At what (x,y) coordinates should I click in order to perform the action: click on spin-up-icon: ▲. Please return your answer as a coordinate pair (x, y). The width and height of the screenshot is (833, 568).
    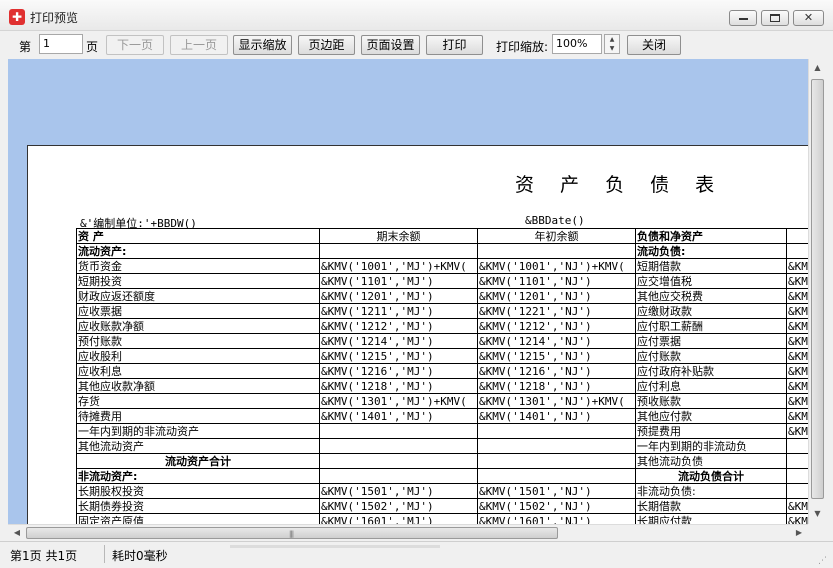
    Looking at the image, I should click on (612, 39).